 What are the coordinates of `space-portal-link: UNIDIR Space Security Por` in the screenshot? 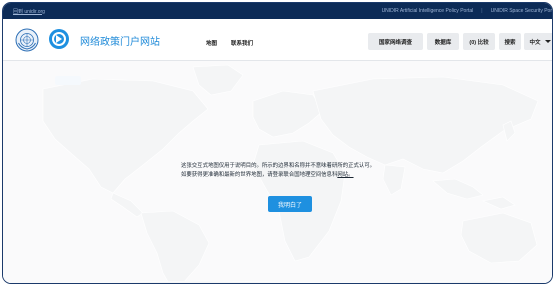 It's located at (521, 11).